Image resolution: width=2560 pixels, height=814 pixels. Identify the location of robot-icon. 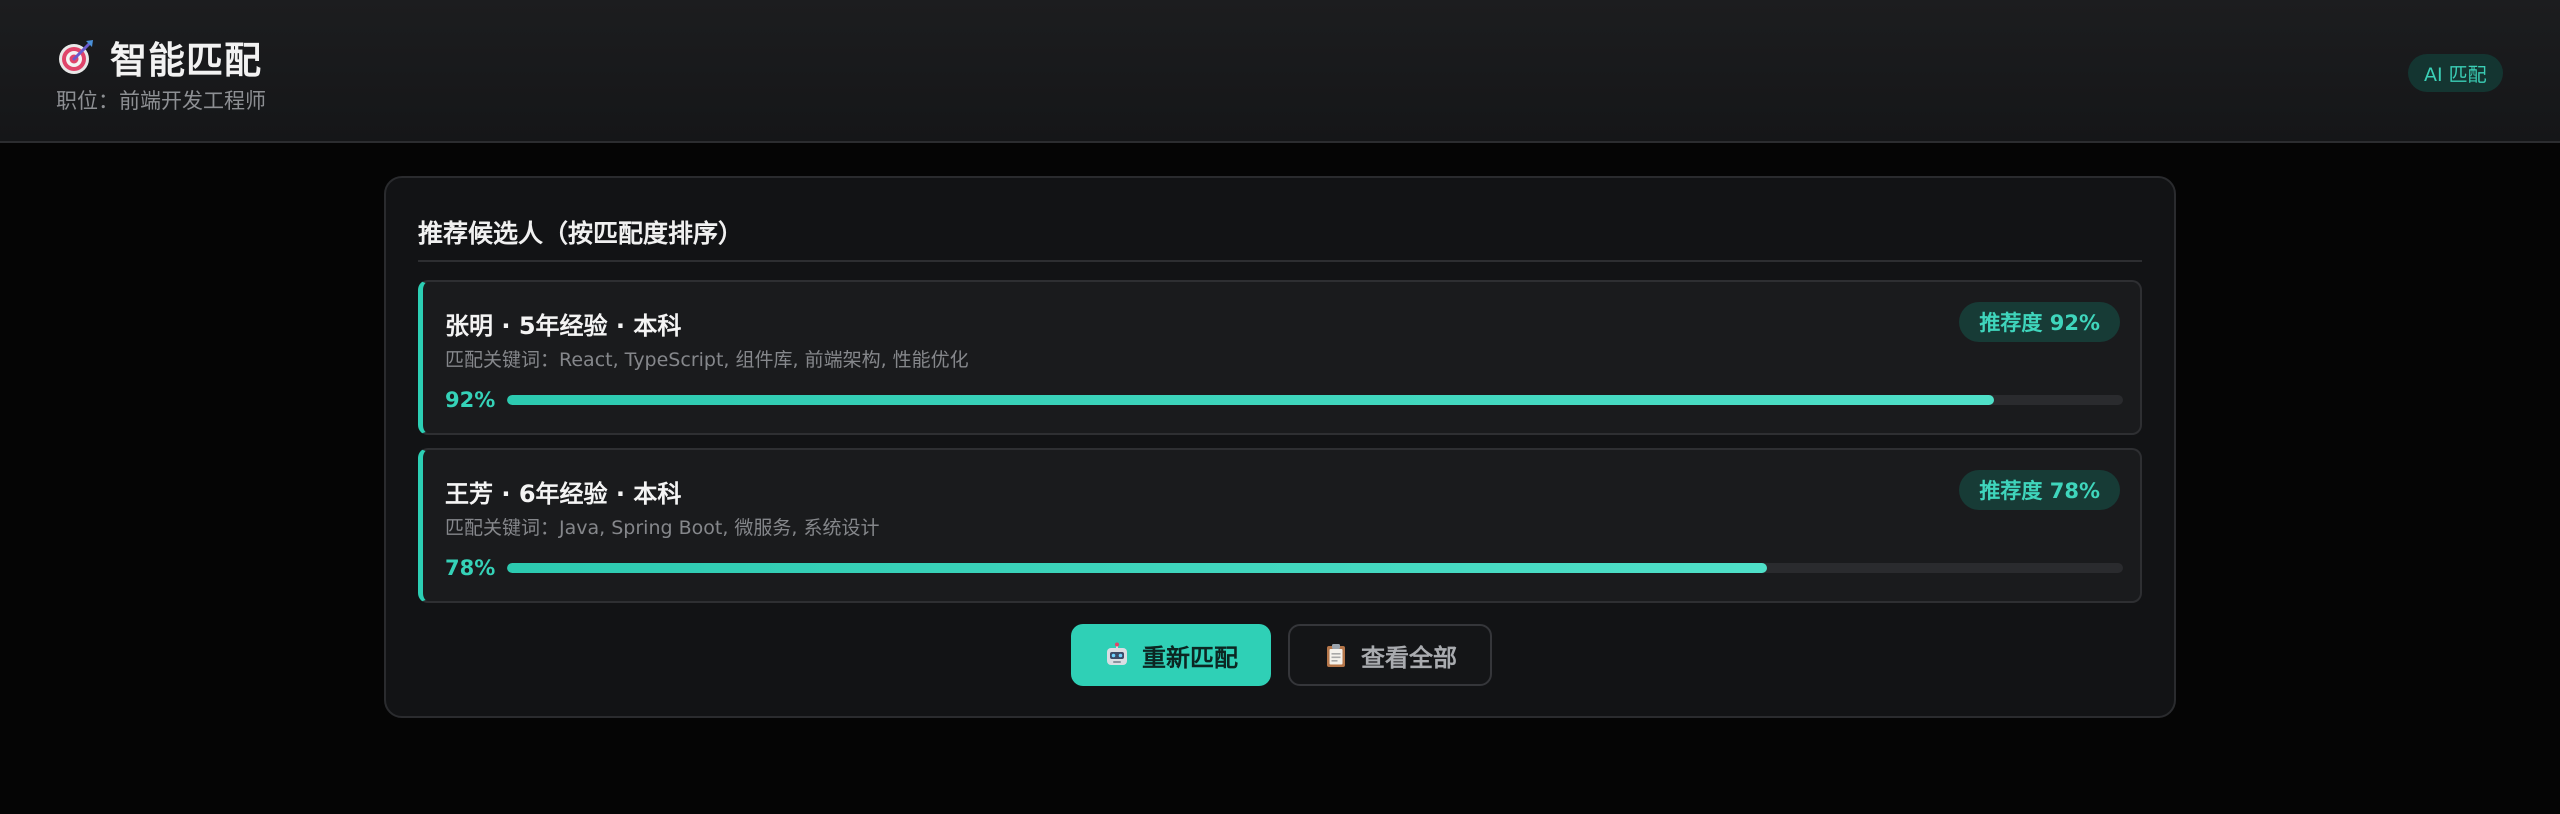
(1117, 653).